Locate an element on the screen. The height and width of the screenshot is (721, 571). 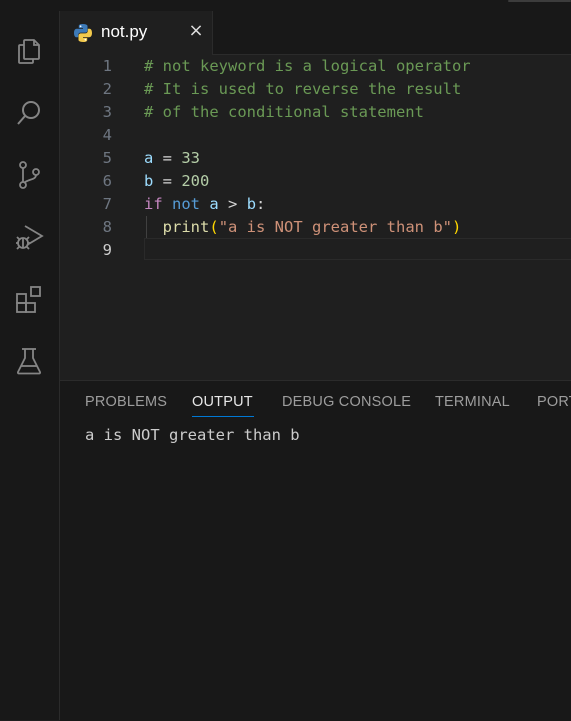
search-icon is located at coordinates (29, 113).